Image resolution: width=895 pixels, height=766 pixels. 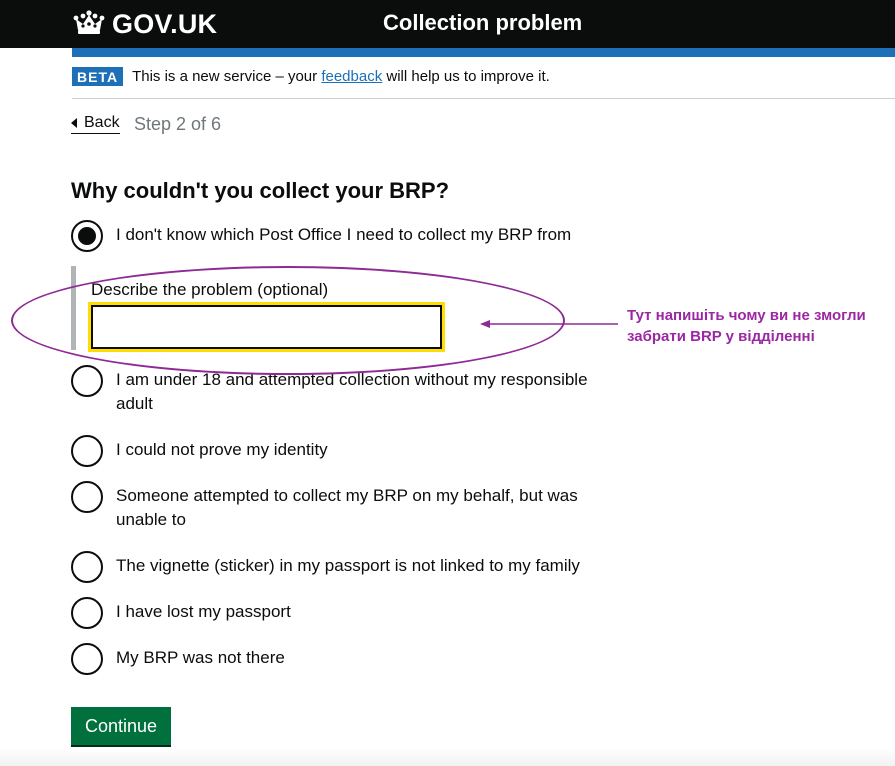 I want to click on radio-label: My BRP was not there, so click(x=200, y=657).